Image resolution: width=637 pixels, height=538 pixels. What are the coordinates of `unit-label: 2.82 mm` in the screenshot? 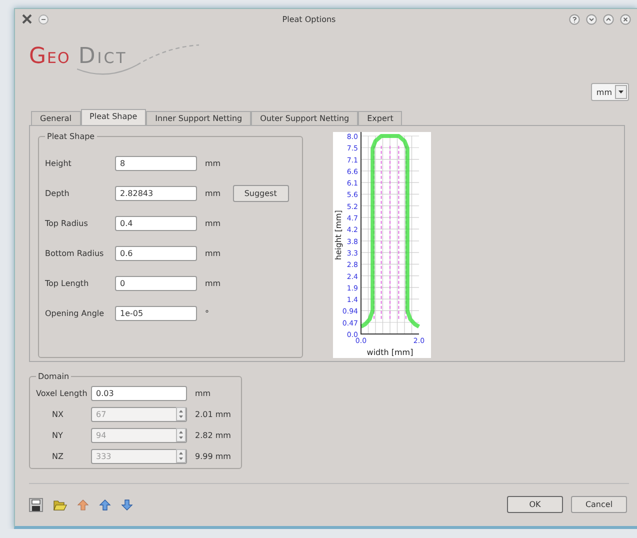 It's located at (213, 435).